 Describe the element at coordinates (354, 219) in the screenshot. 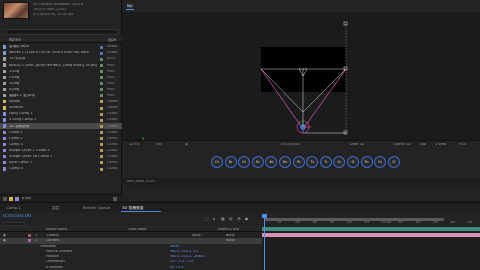

I see `work-area-bar` at that location.